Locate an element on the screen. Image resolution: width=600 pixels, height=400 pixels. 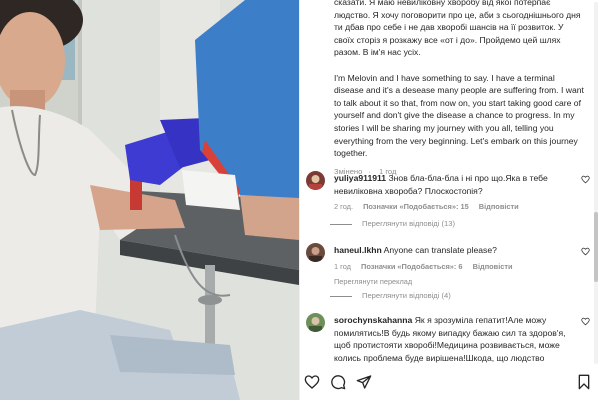
comment-time: 2 год. is located at coordinates (344, 207).